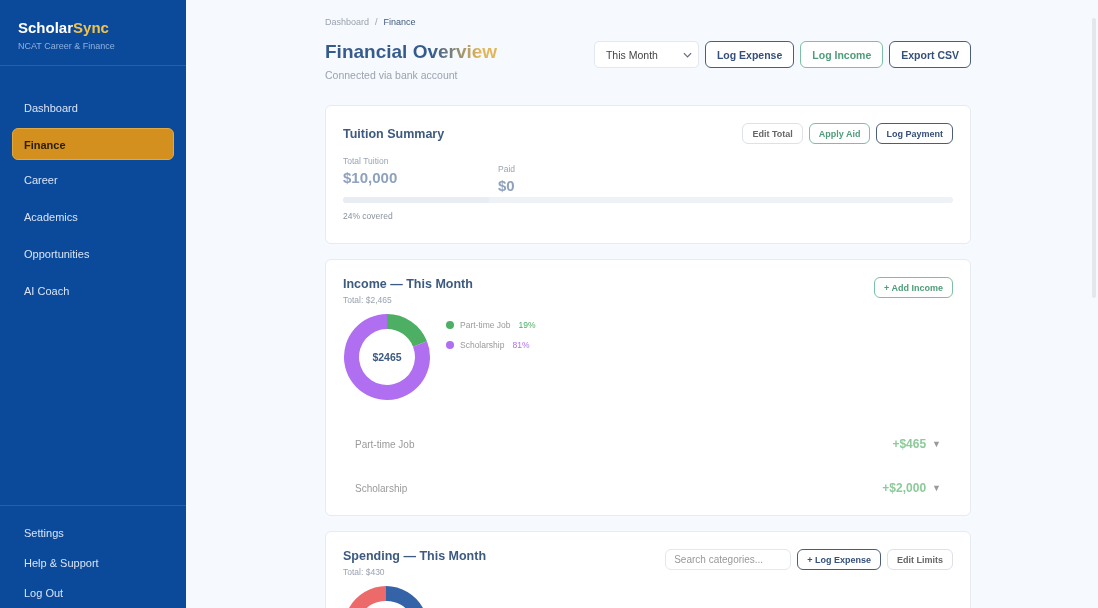 Image resolution: width=1098 pixels, height=608 pixels. What do you see at coordinates (364, 572) in the screenshot?
I see `total-text: Total: $430` at bounding box center [364, 572].